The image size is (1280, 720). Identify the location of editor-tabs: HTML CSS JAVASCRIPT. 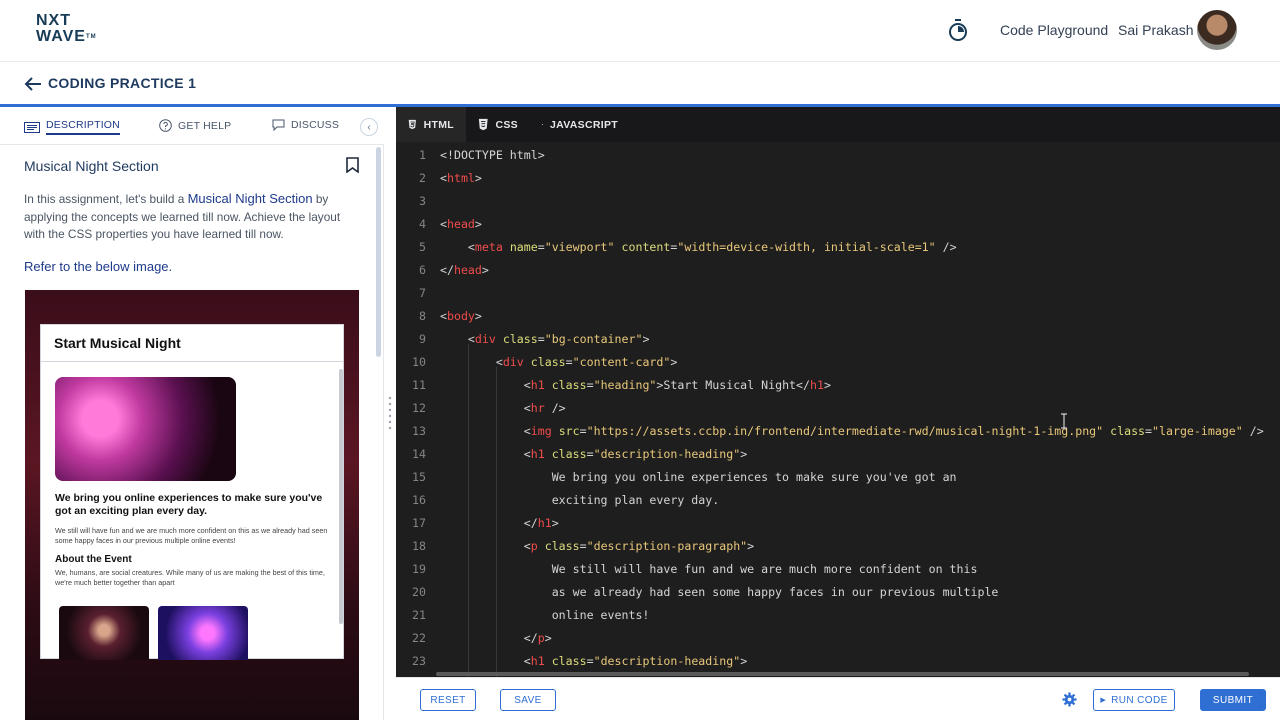
(838, 124).